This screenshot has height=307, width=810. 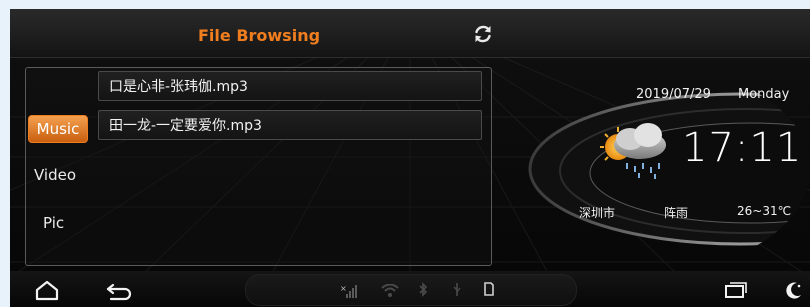 What do you see at coordinates (423, 291) in the screenshot?
I see `bluetooth-icon` at bounding box center [423, 291].